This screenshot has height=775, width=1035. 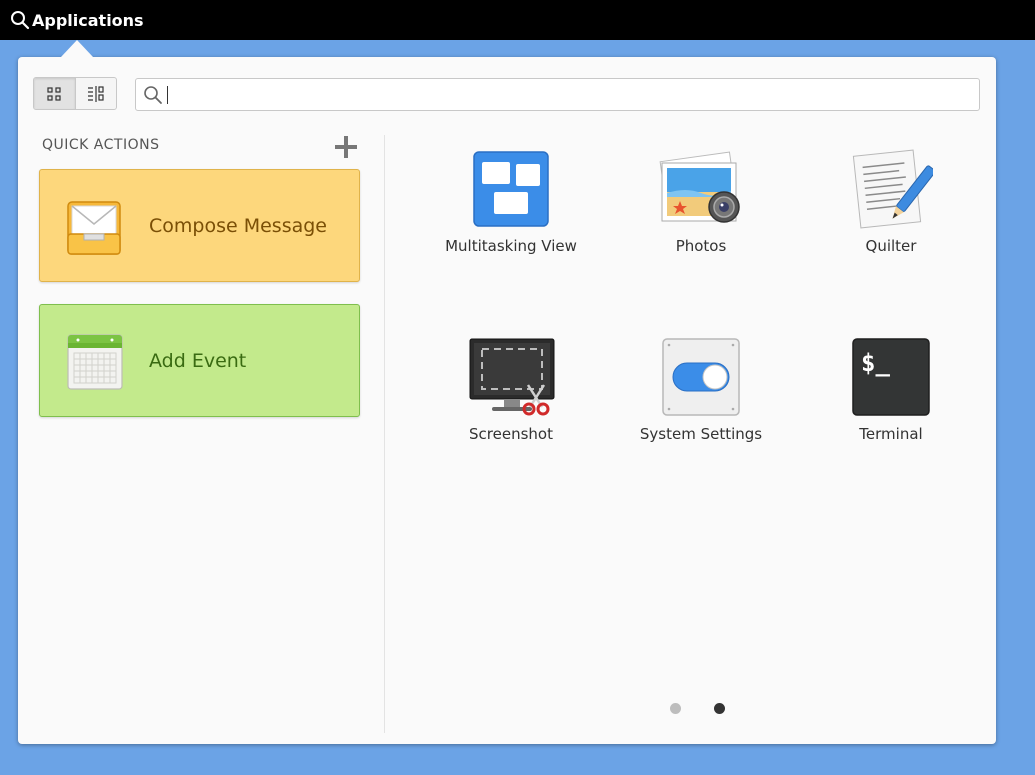 What do you see at coordinates (511, 434) in the screenshot?
I see `app-name: Screenshot` at bounding box center [511, 434].